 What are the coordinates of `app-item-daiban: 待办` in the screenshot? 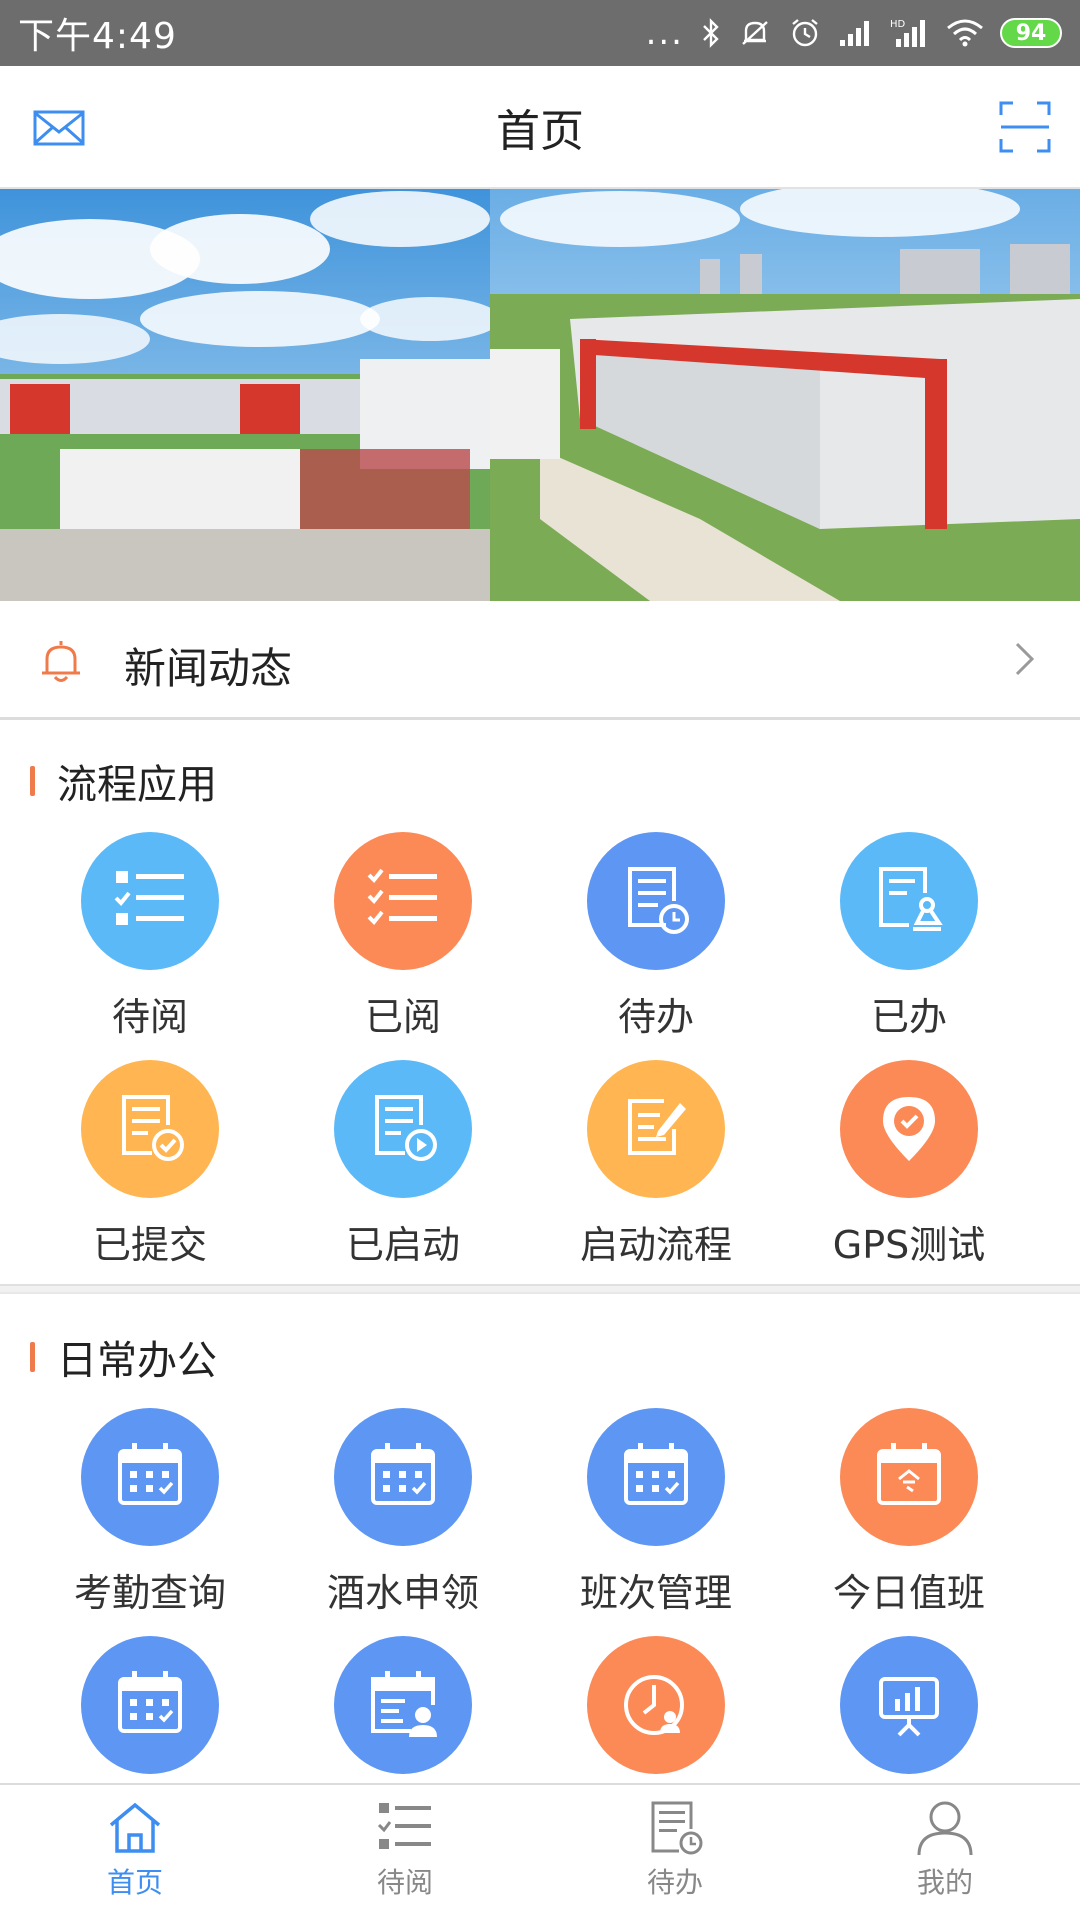 It's located at (656, 936).